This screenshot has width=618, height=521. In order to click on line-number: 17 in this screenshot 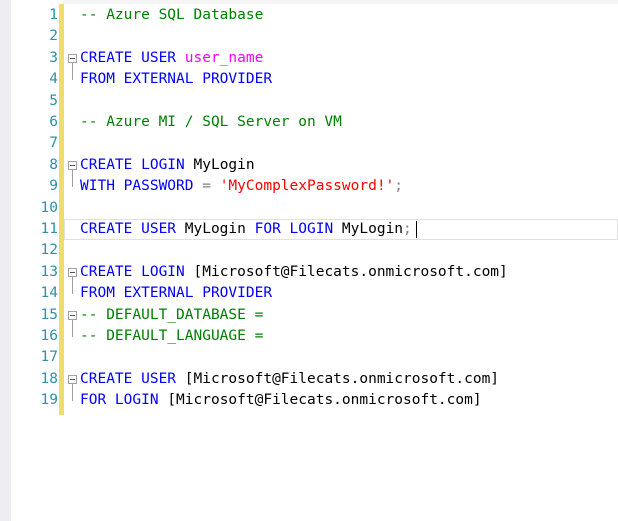, I will do `click(49, 357)`.